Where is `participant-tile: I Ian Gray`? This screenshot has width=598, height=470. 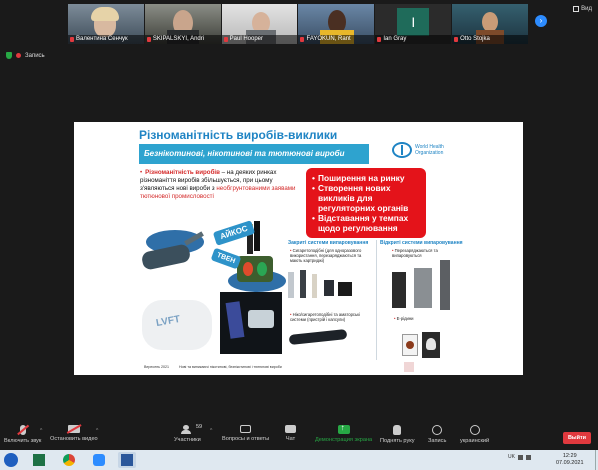 participant-tile: I Ian Gray is located at coordinates (413, 24).